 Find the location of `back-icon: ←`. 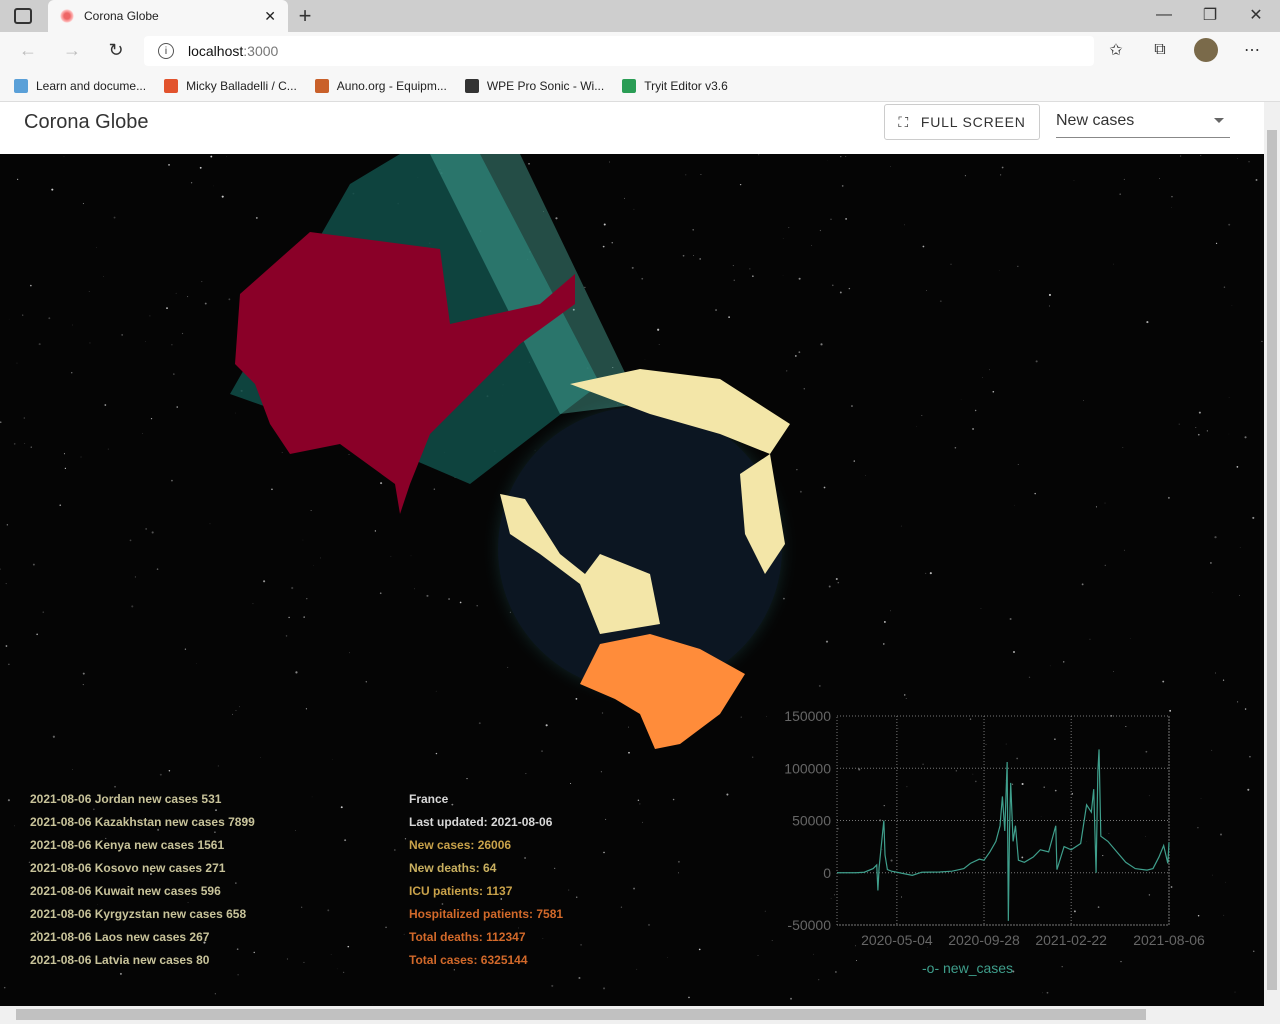

back-icon: ← is located at coordinates (28, 50).